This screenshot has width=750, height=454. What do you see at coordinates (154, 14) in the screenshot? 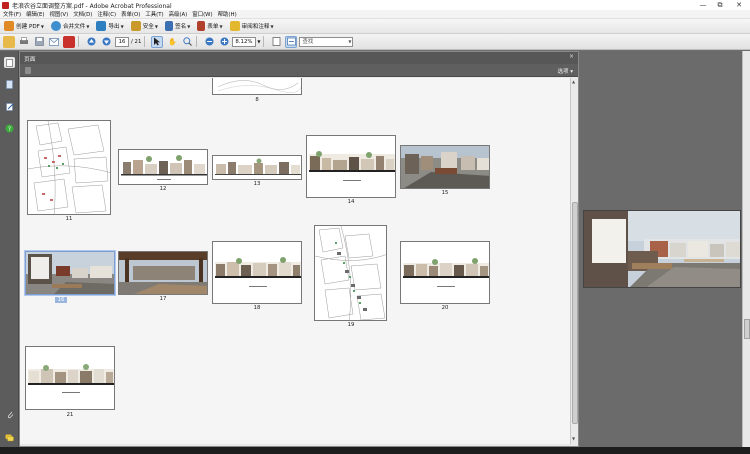
I see `menu-tools: 工具(T)` at bounding box center [154, 14].